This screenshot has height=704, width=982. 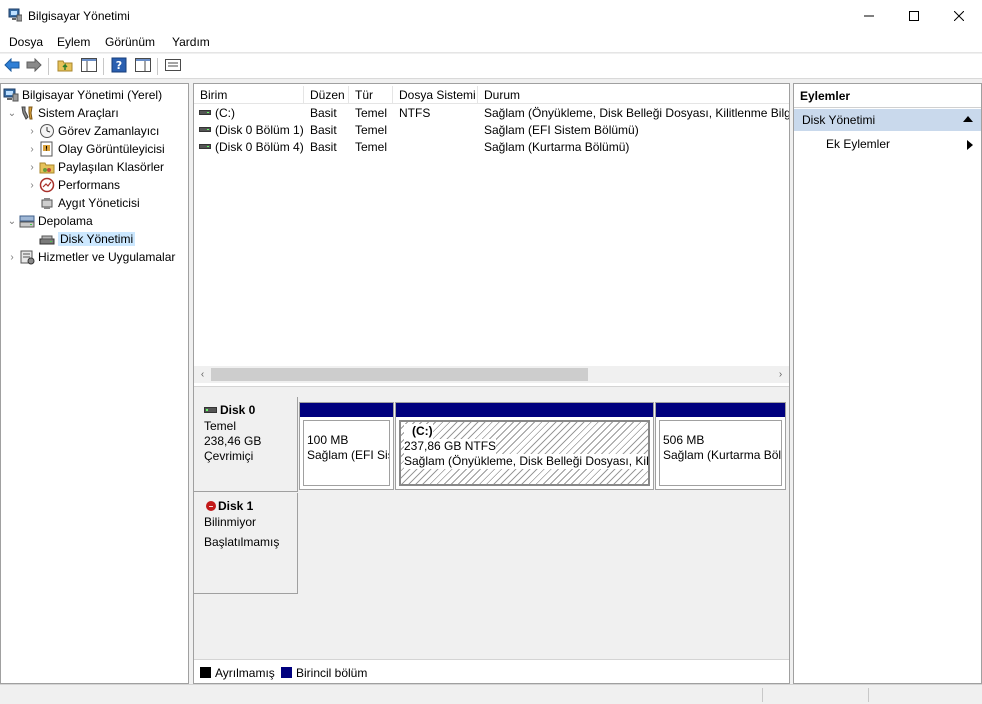 What do you see at coordinates (92, 131) in the screenshot?
I see `tree-item-task-scheduler: › Görev Zamanlayıcı` at bounding box center [92, 131].